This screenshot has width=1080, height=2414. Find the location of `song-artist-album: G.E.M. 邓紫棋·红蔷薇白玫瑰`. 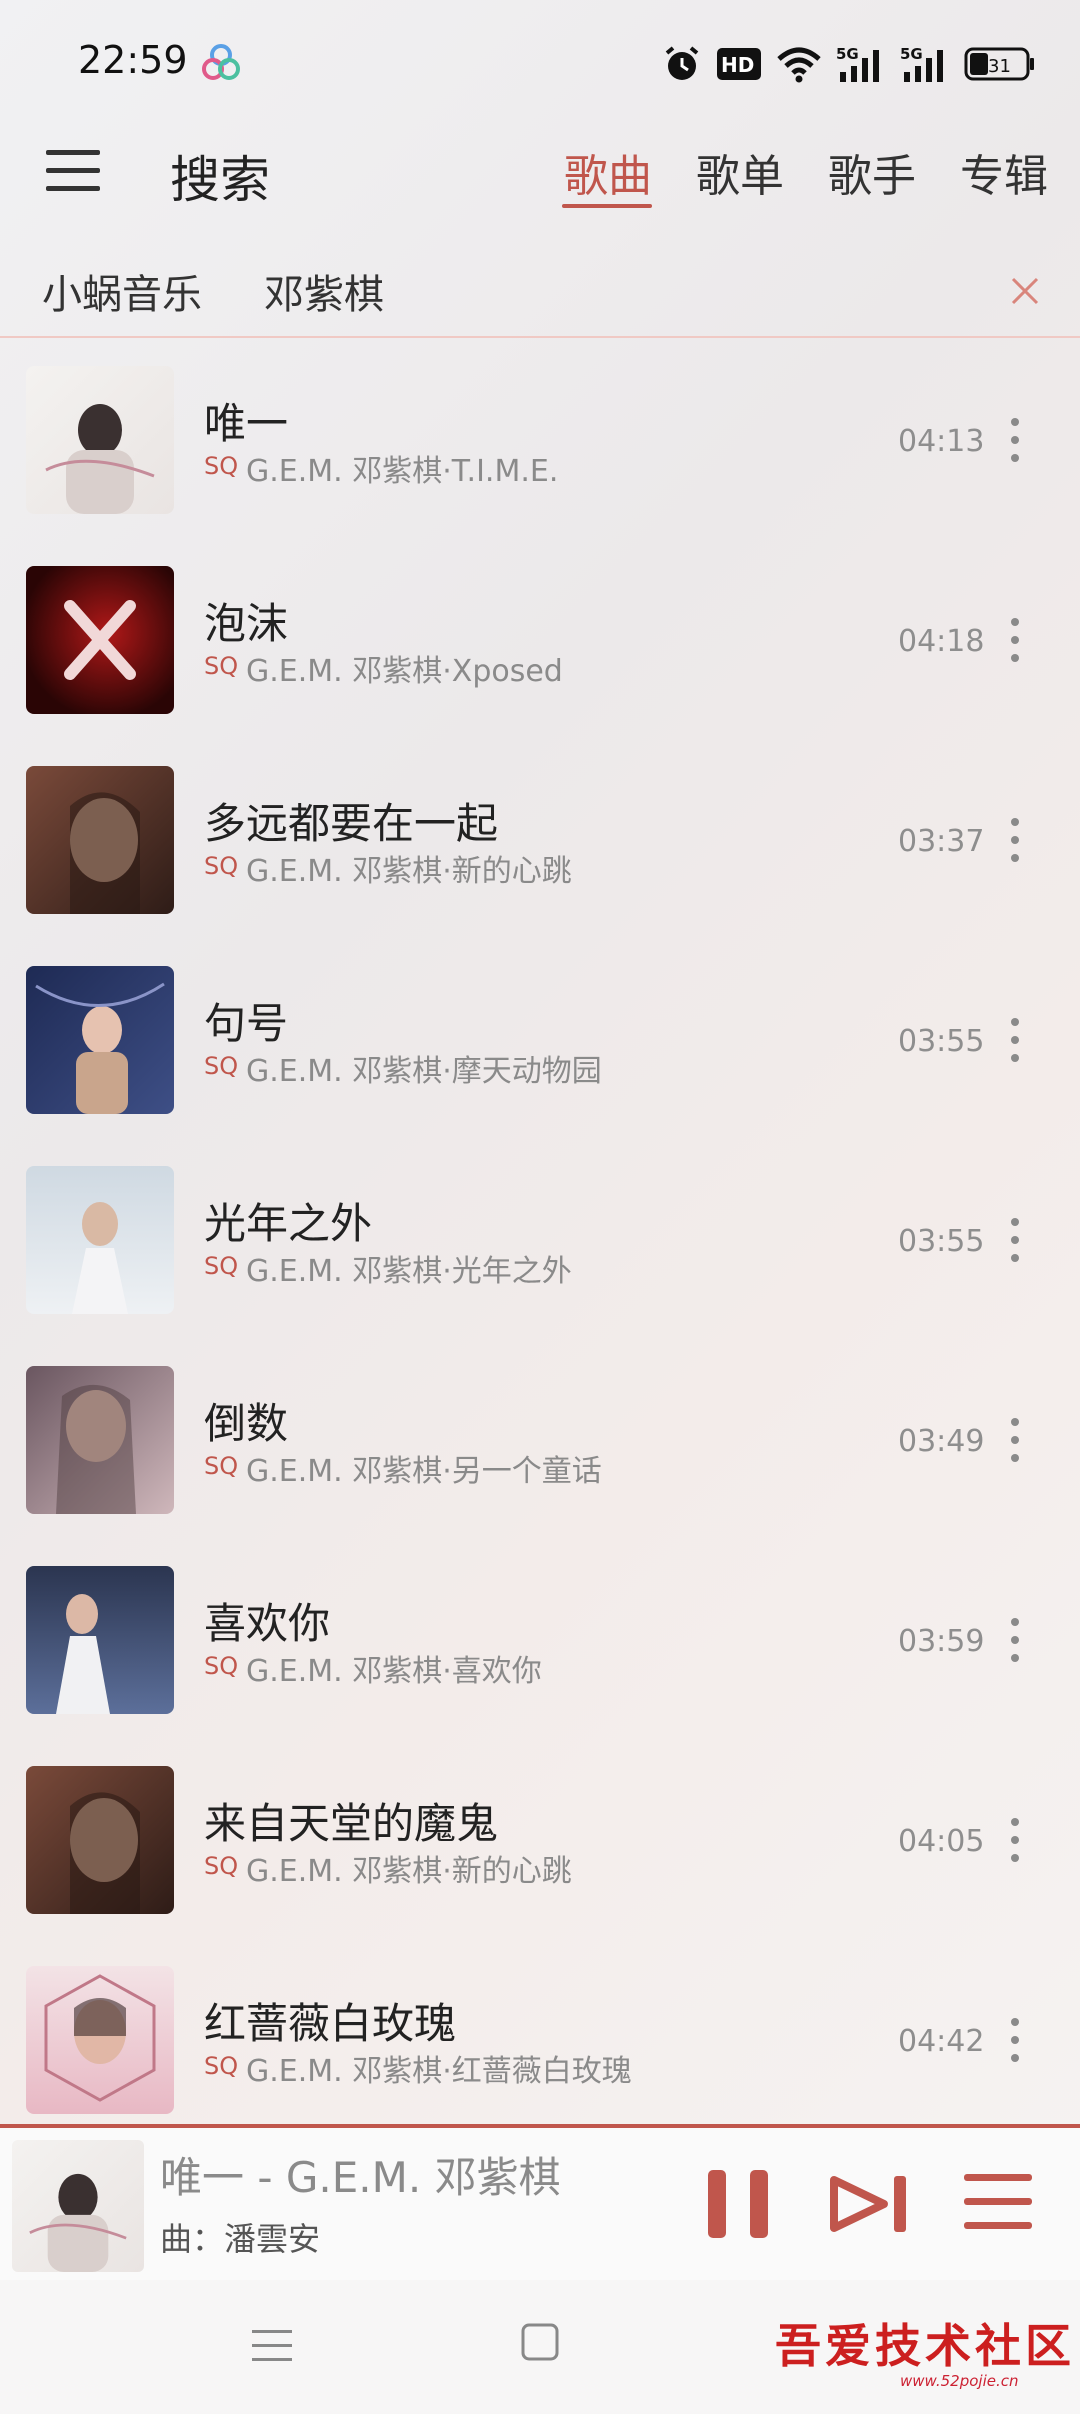

song-artist-album: G.E.M. 邓紫棋·红蔷薇白玫瑰 is located at coordinates (439, 2071).